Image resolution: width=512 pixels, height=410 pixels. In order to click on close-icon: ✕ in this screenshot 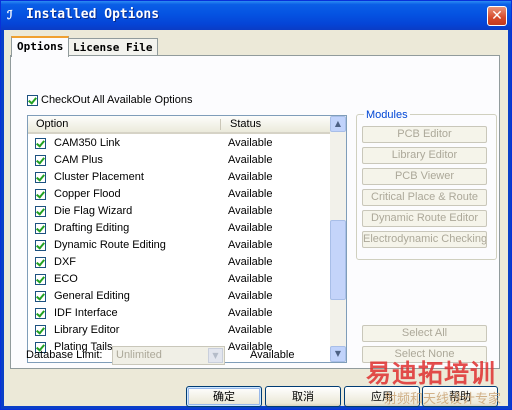, I will do `click(497, 16)`.